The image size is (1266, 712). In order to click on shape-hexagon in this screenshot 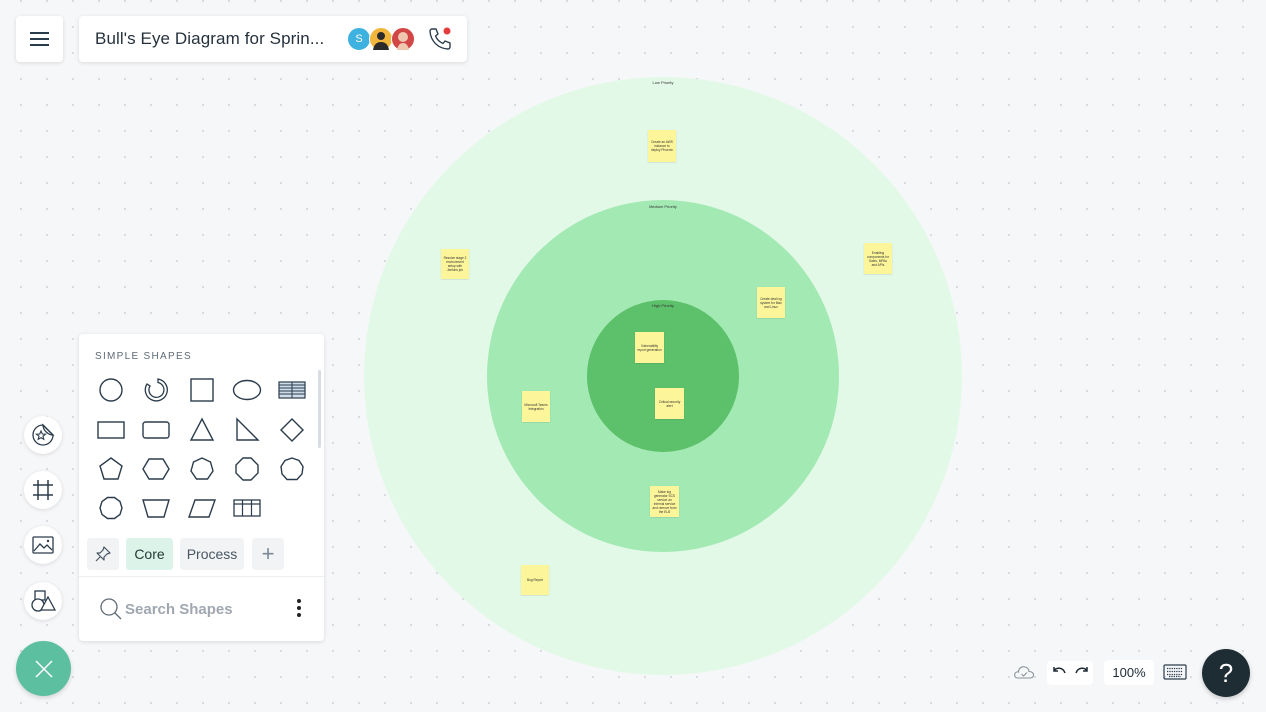, I will do `click(156, 469)`.